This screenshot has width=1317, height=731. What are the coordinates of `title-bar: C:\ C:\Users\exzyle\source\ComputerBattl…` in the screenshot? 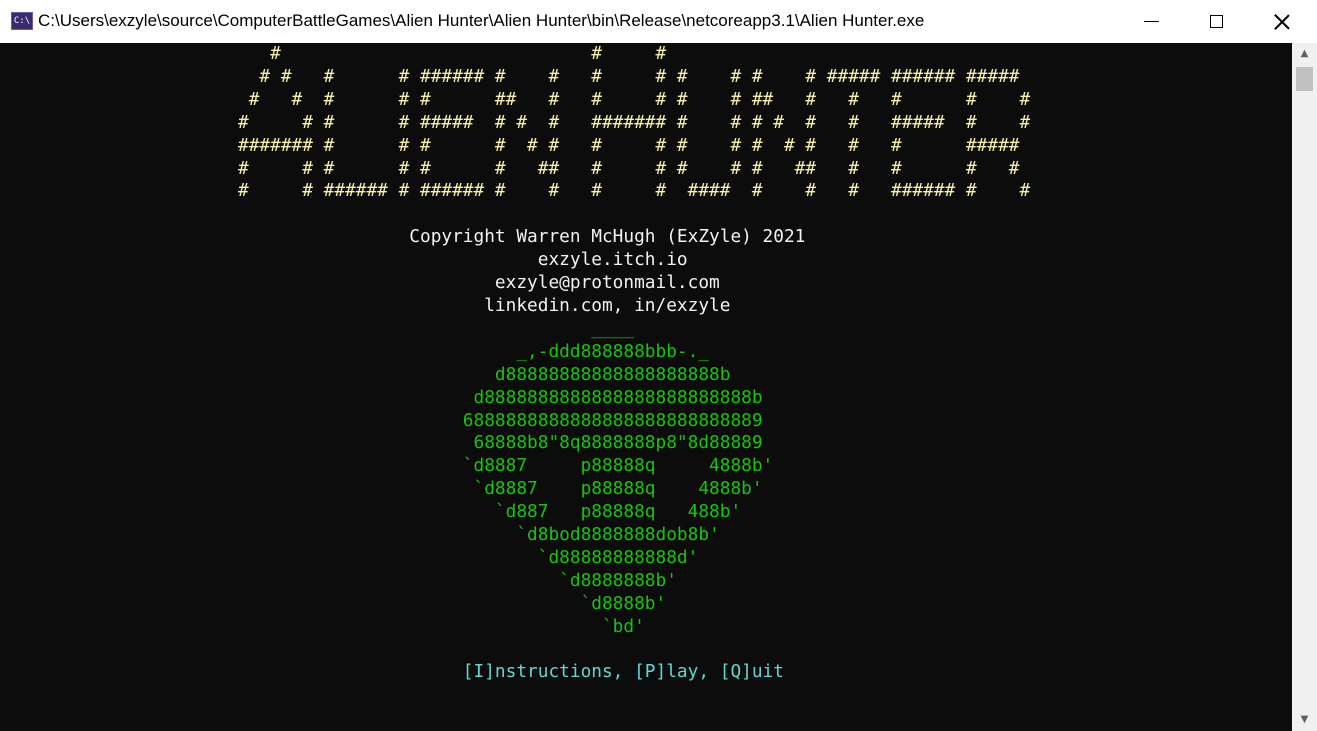 It's located at (658, 21).